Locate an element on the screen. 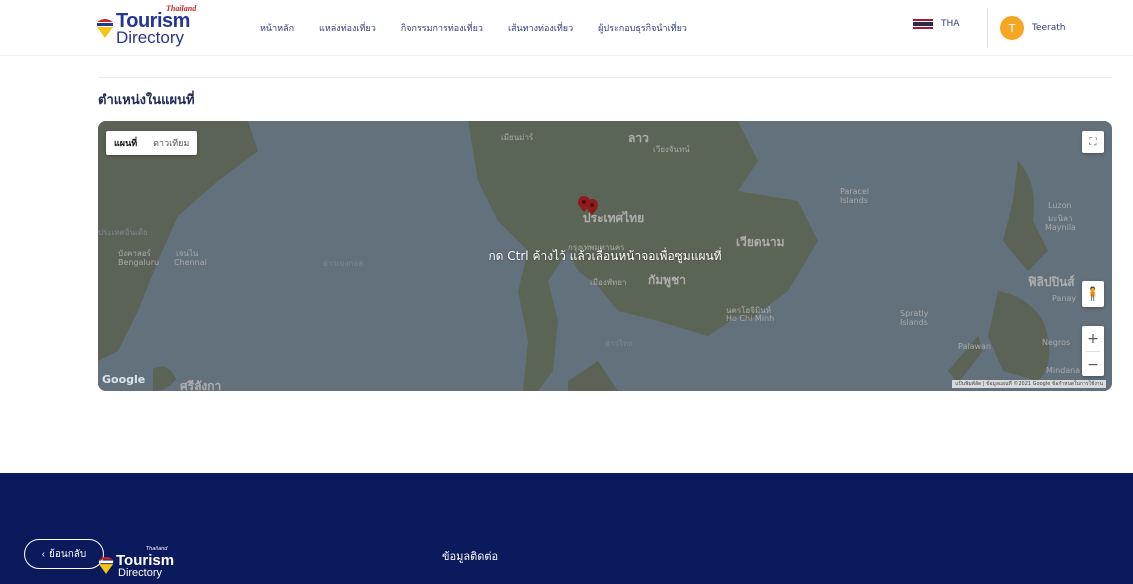  fullscreen-icon: ⛶ is located at coordinates (1093, 142).